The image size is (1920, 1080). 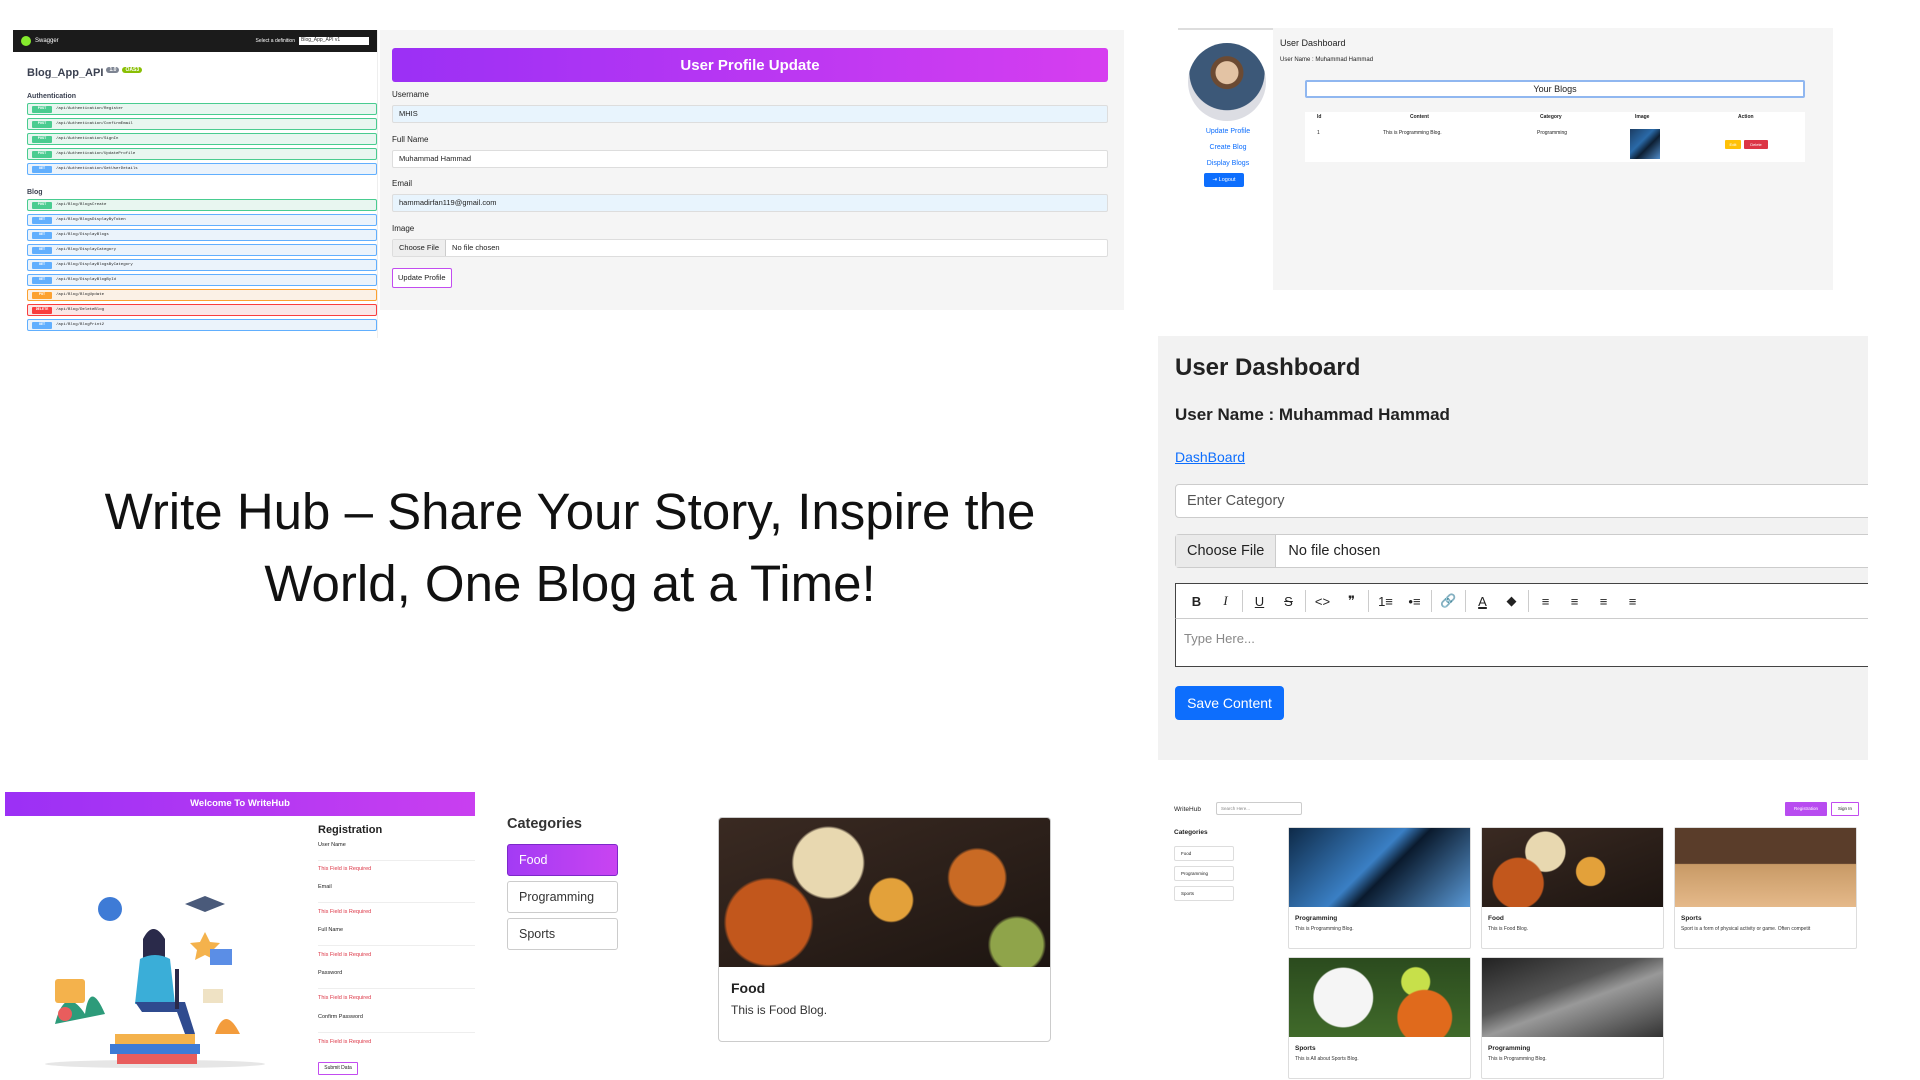 What do you see at coordinates (396, 940) in the screenshot?
I see `fullname-field` at bounding box center [396, 940].